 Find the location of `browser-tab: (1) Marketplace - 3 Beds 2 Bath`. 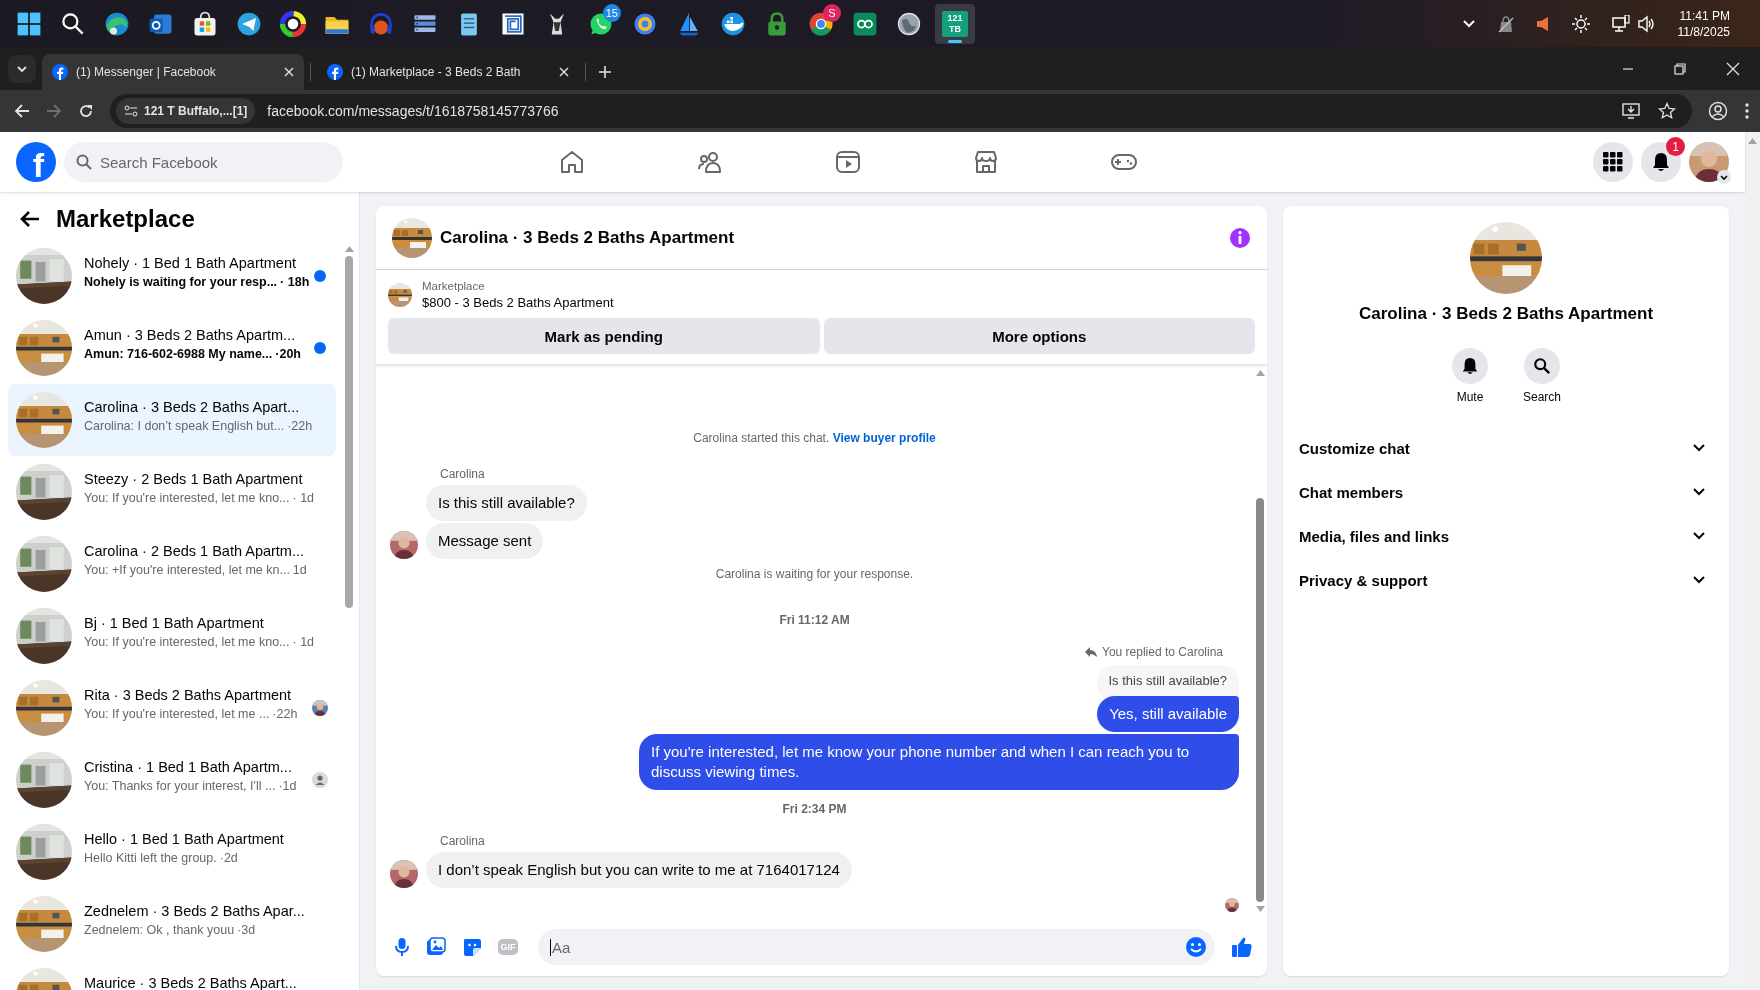

browser-tab: (1) Marketplace - 3 Beds 2 Bath is located at coordinates (448, 72).